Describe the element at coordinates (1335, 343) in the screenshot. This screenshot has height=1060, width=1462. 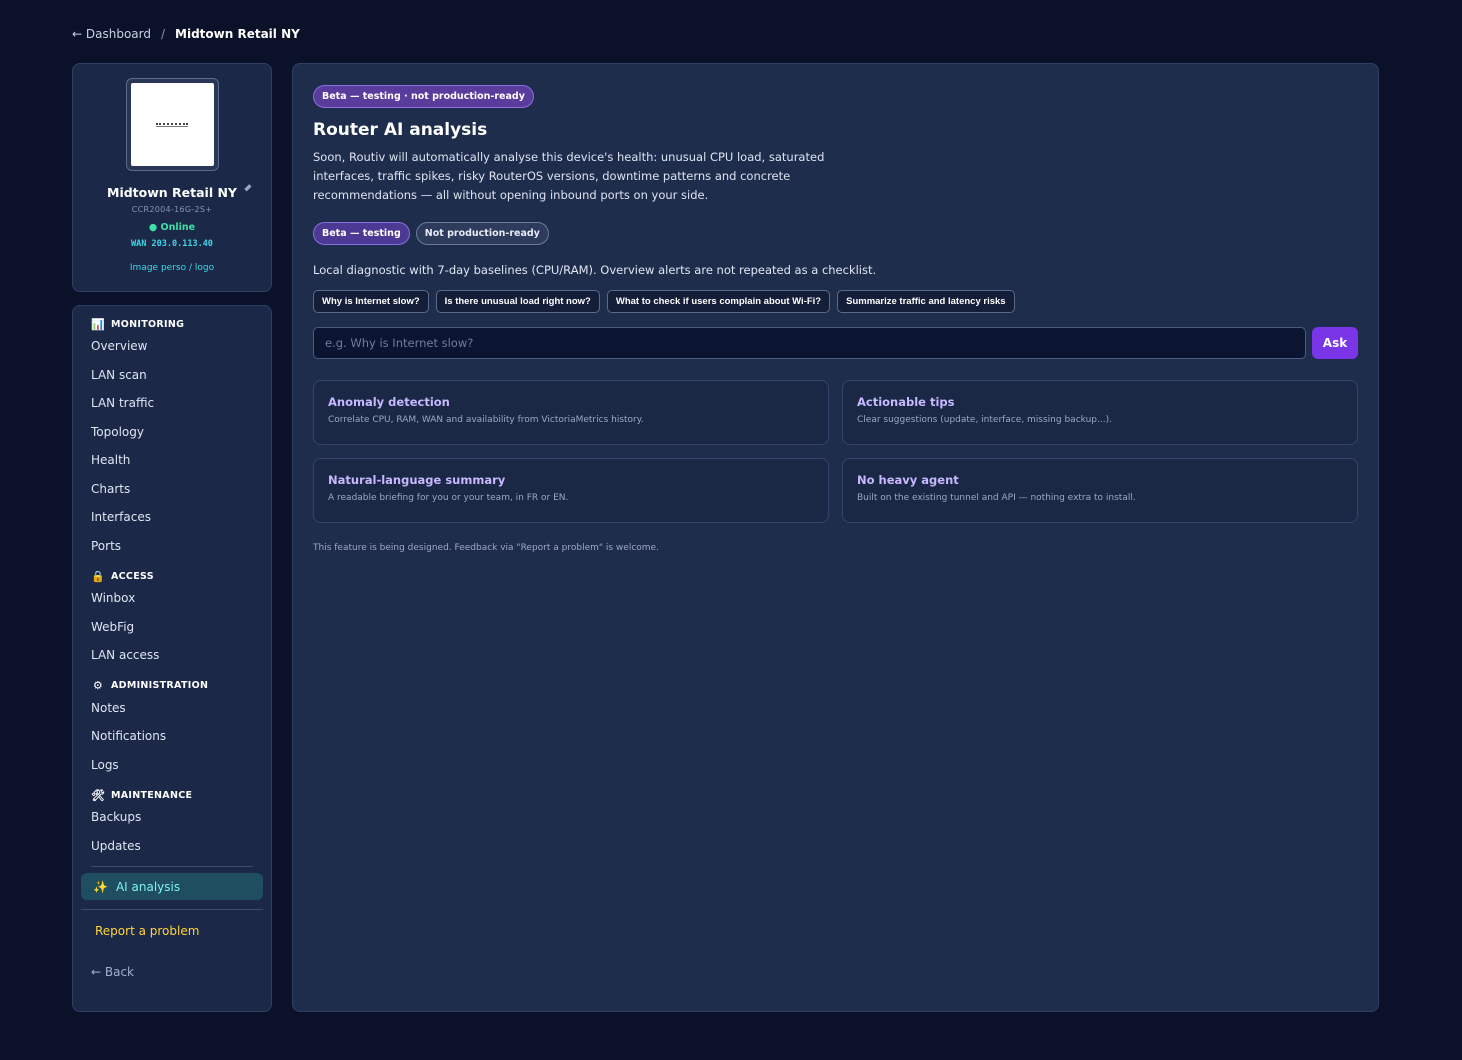
I see `ask-button: Ask` at that location.